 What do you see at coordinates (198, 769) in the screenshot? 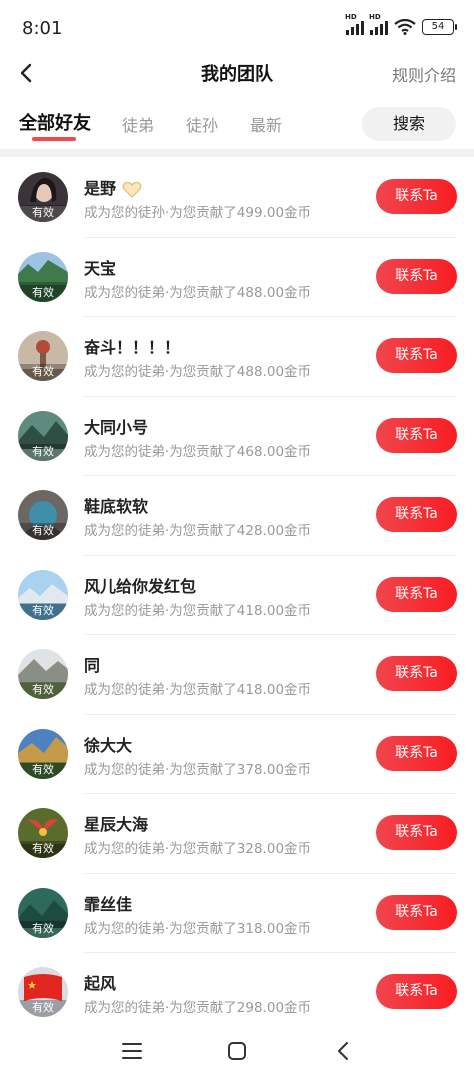
I see `member-contribution: 成为您的徒弟·为您贡献了378.00金币` at bounding box center [198, 769].